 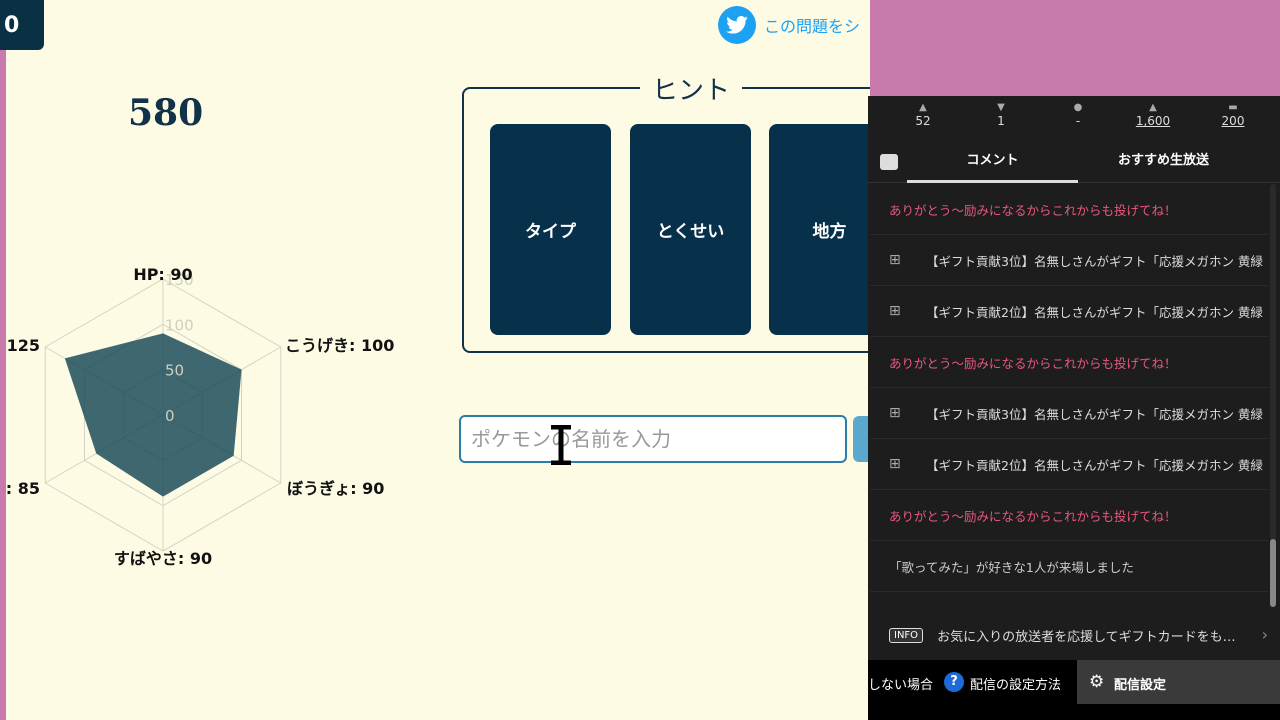 I want to click on panel-bottom-bar: しない場合 ? 配信の設定方法 ⚙ 配信設定, so click(x=1074, y=690).